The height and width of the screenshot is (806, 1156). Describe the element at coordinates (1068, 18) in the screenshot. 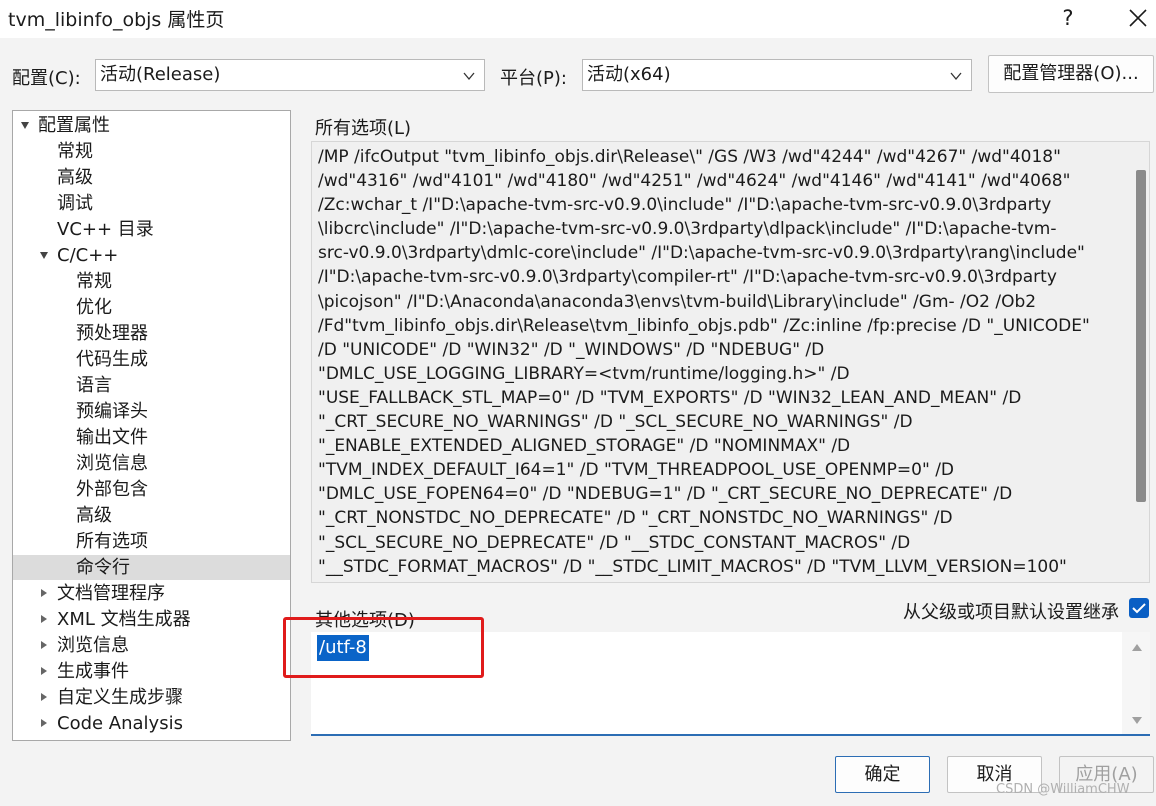

I see `help-button: ?` at that location.